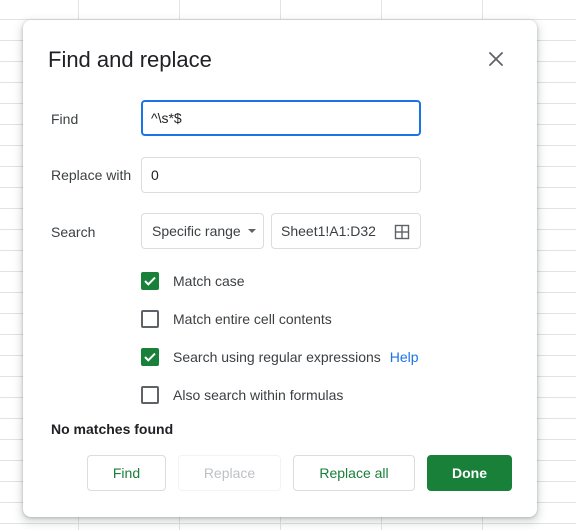  What do you see at coordinates (404, 357) in the screenshot?
I see `help-link: Help` at bounding box center [404, 357].